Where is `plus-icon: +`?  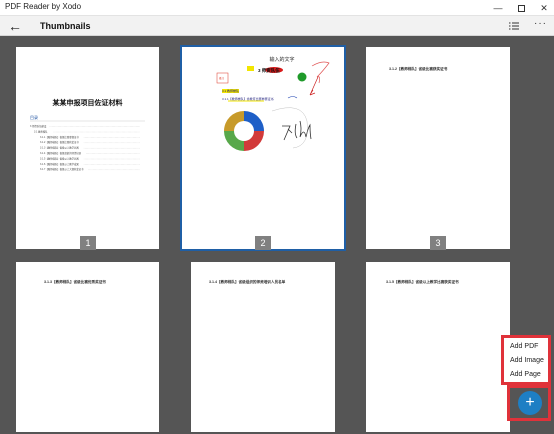
plus-icon: + is located at coordinates (530, 402).